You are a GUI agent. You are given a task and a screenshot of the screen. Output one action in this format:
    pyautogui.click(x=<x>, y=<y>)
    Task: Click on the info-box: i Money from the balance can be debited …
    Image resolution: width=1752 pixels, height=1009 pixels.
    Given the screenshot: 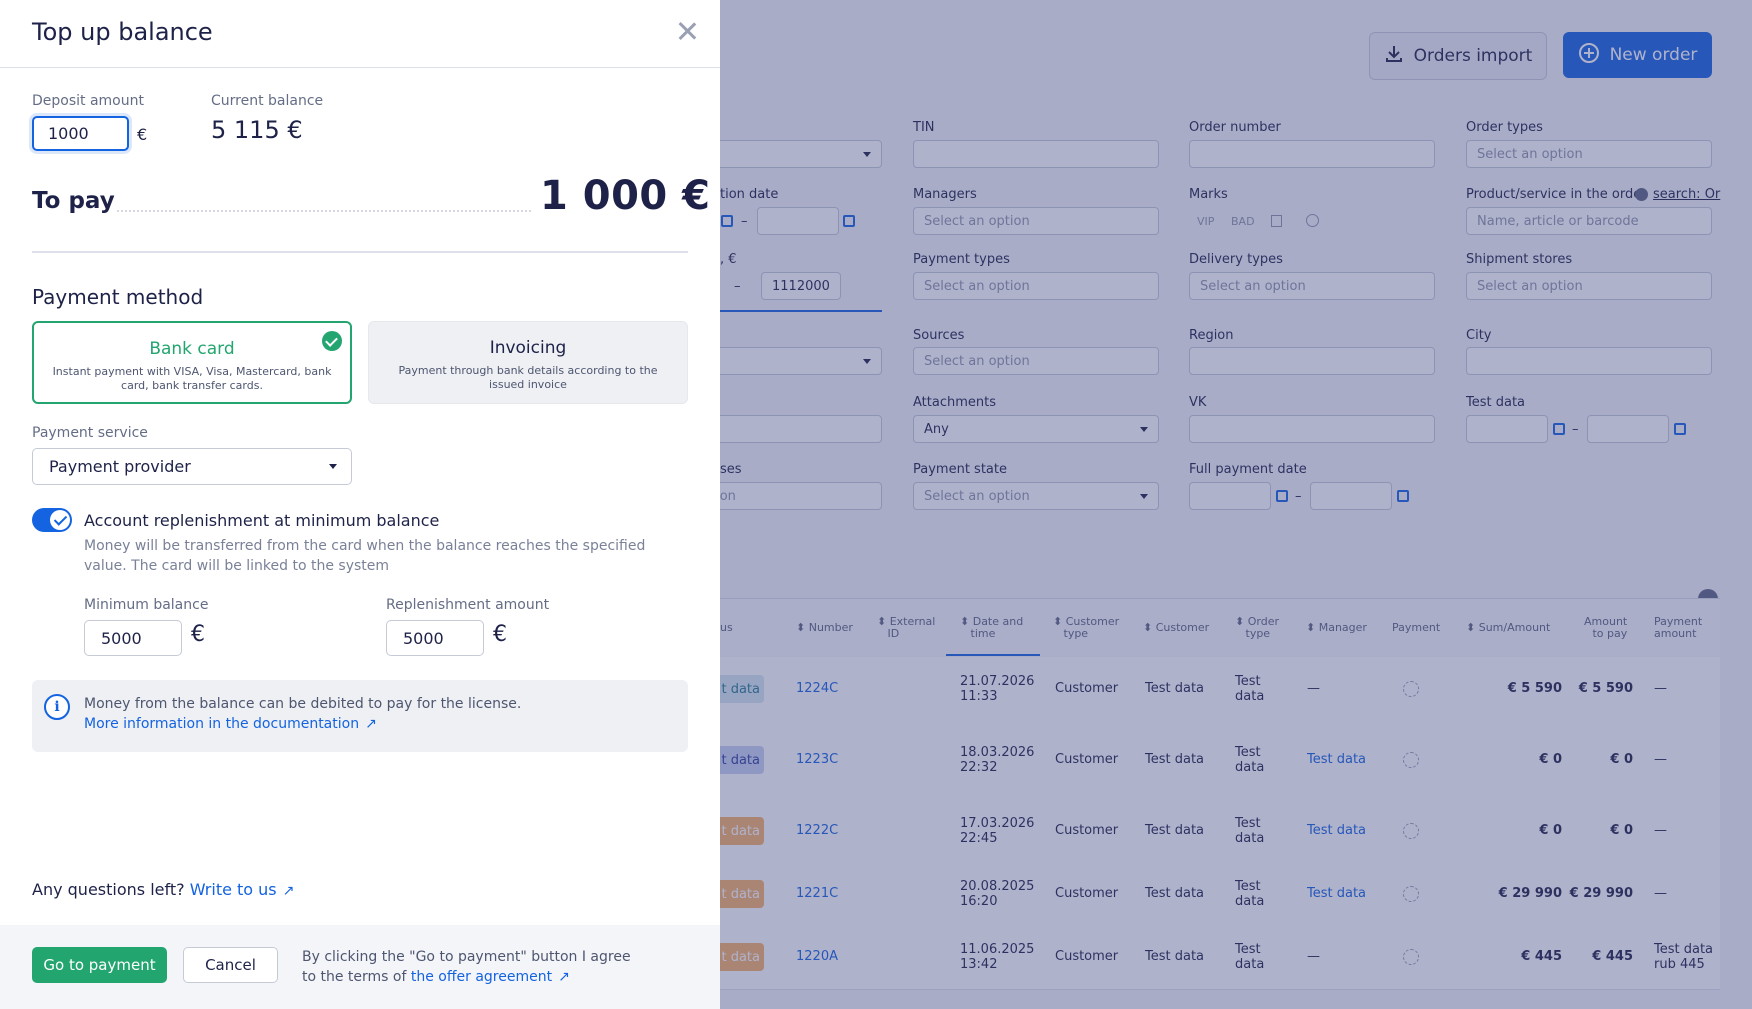 What is the action you would take?
    pyautogui.click(x=360, y=716)
    